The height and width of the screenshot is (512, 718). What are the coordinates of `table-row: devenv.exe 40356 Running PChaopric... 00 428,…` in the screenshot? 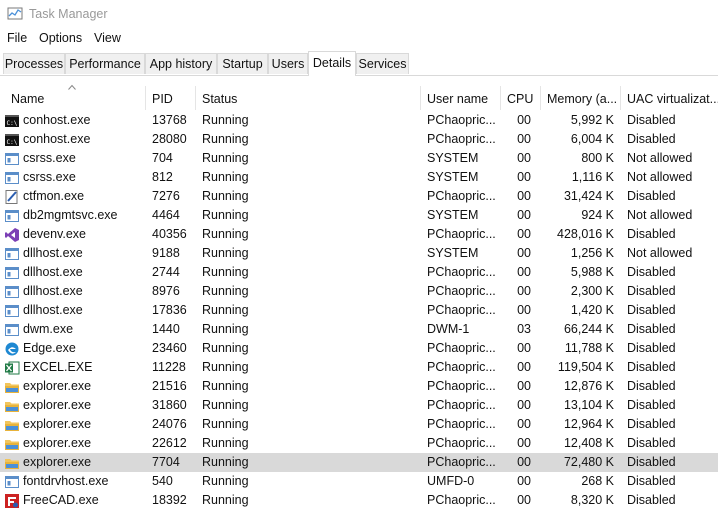 It's located at (359, 234).